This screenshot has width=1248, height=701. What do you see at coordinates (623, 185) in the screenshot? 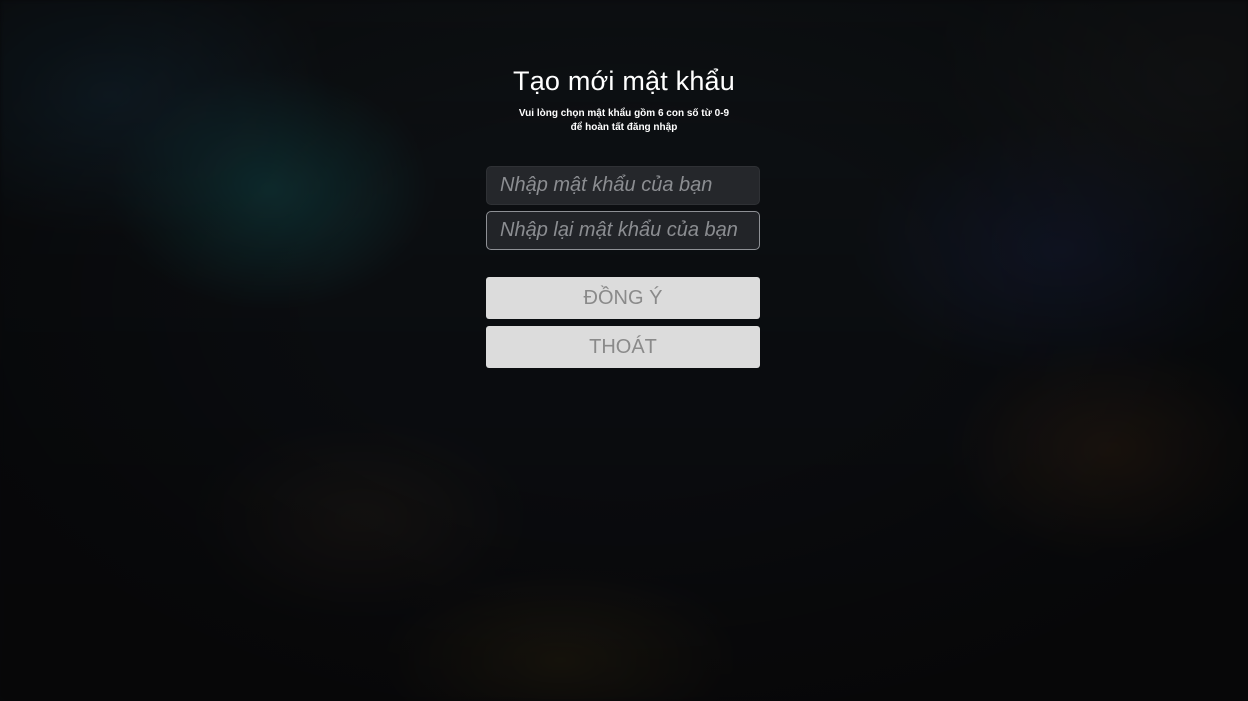
I see `password-input` at bounding box center [623, 185].